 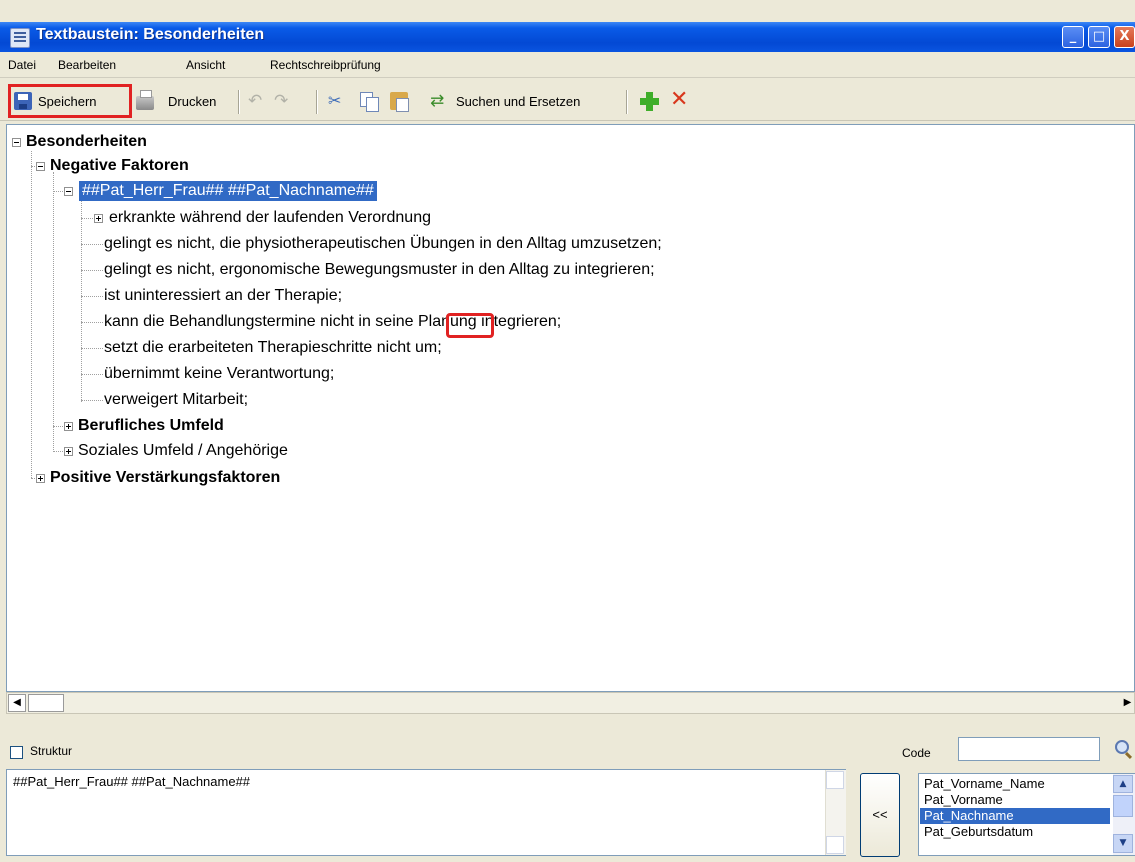 What do you see at coordinates (399, 102) in the screenshot?
I see `paste-icon` at bounding box center [399, 102].